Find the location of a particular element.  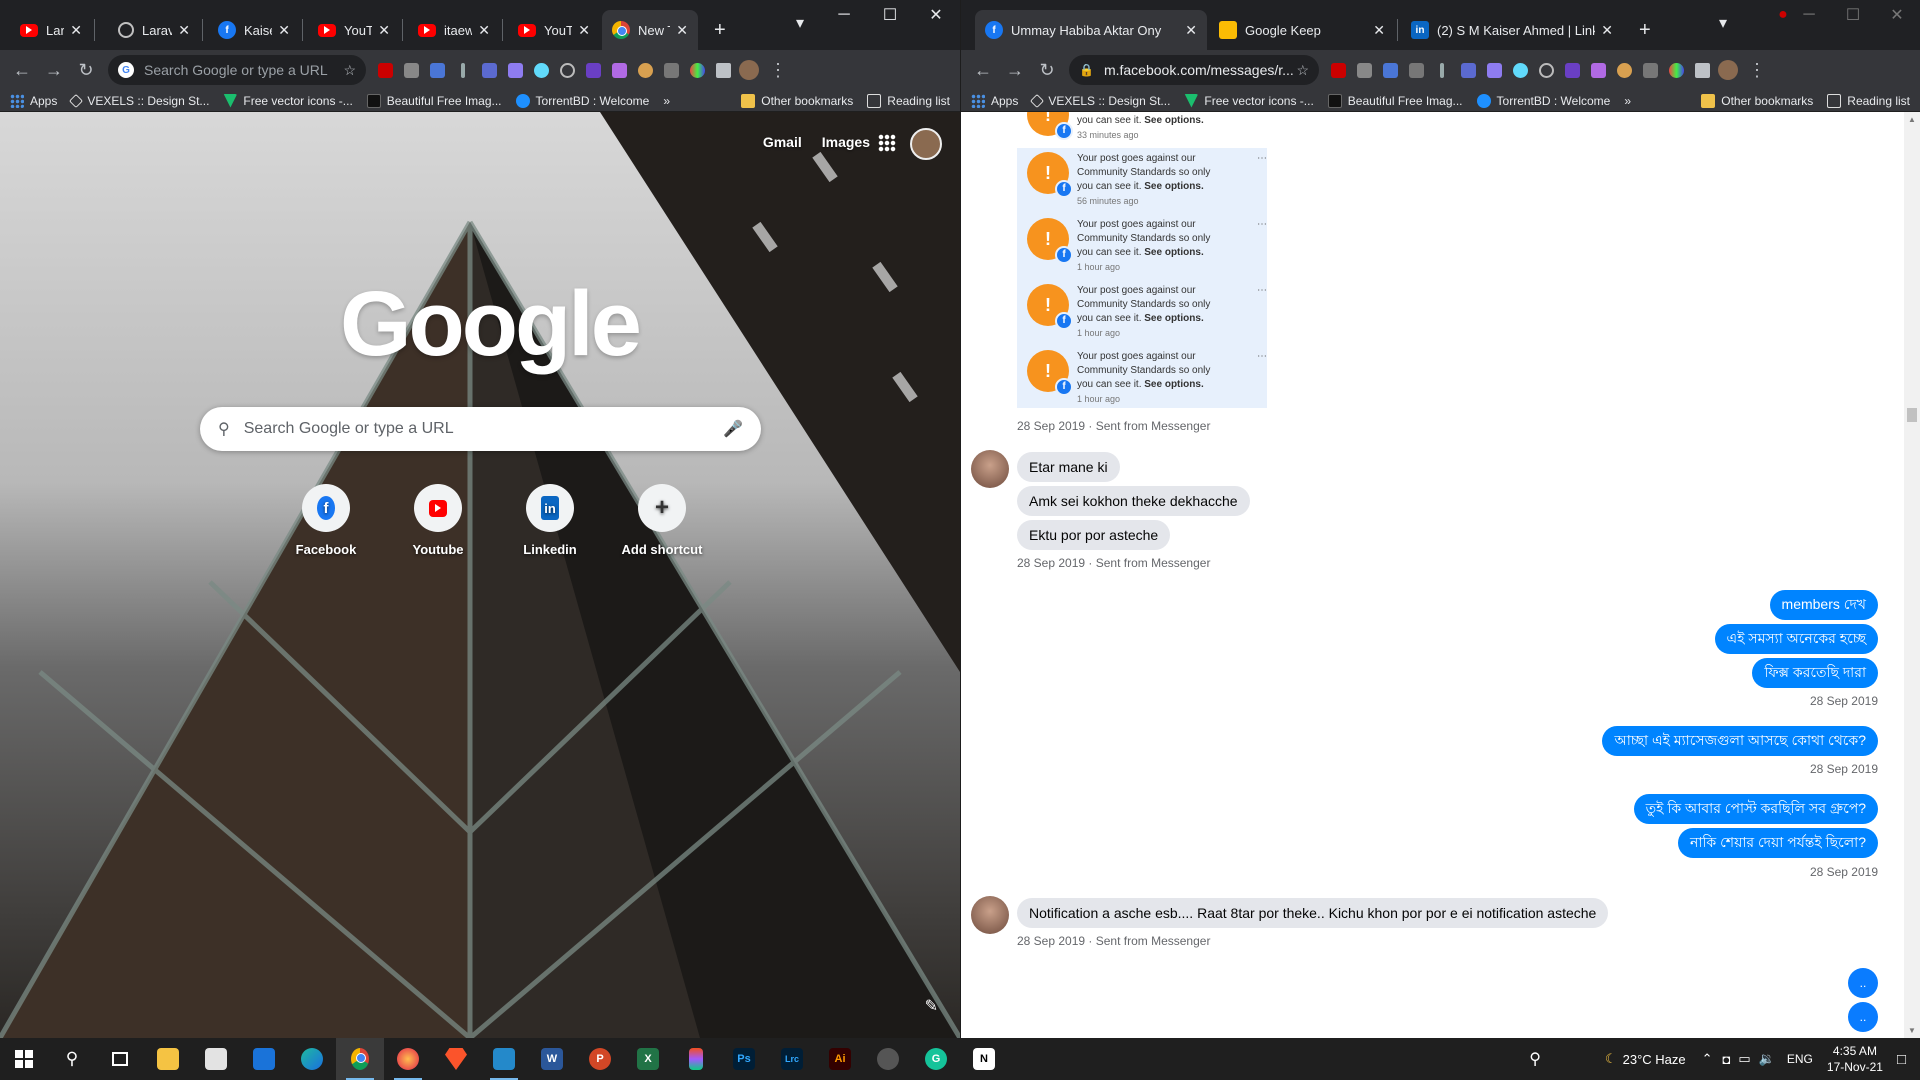

tab-kaiser: fKaiser✕ is located at coordinates (254, 30).